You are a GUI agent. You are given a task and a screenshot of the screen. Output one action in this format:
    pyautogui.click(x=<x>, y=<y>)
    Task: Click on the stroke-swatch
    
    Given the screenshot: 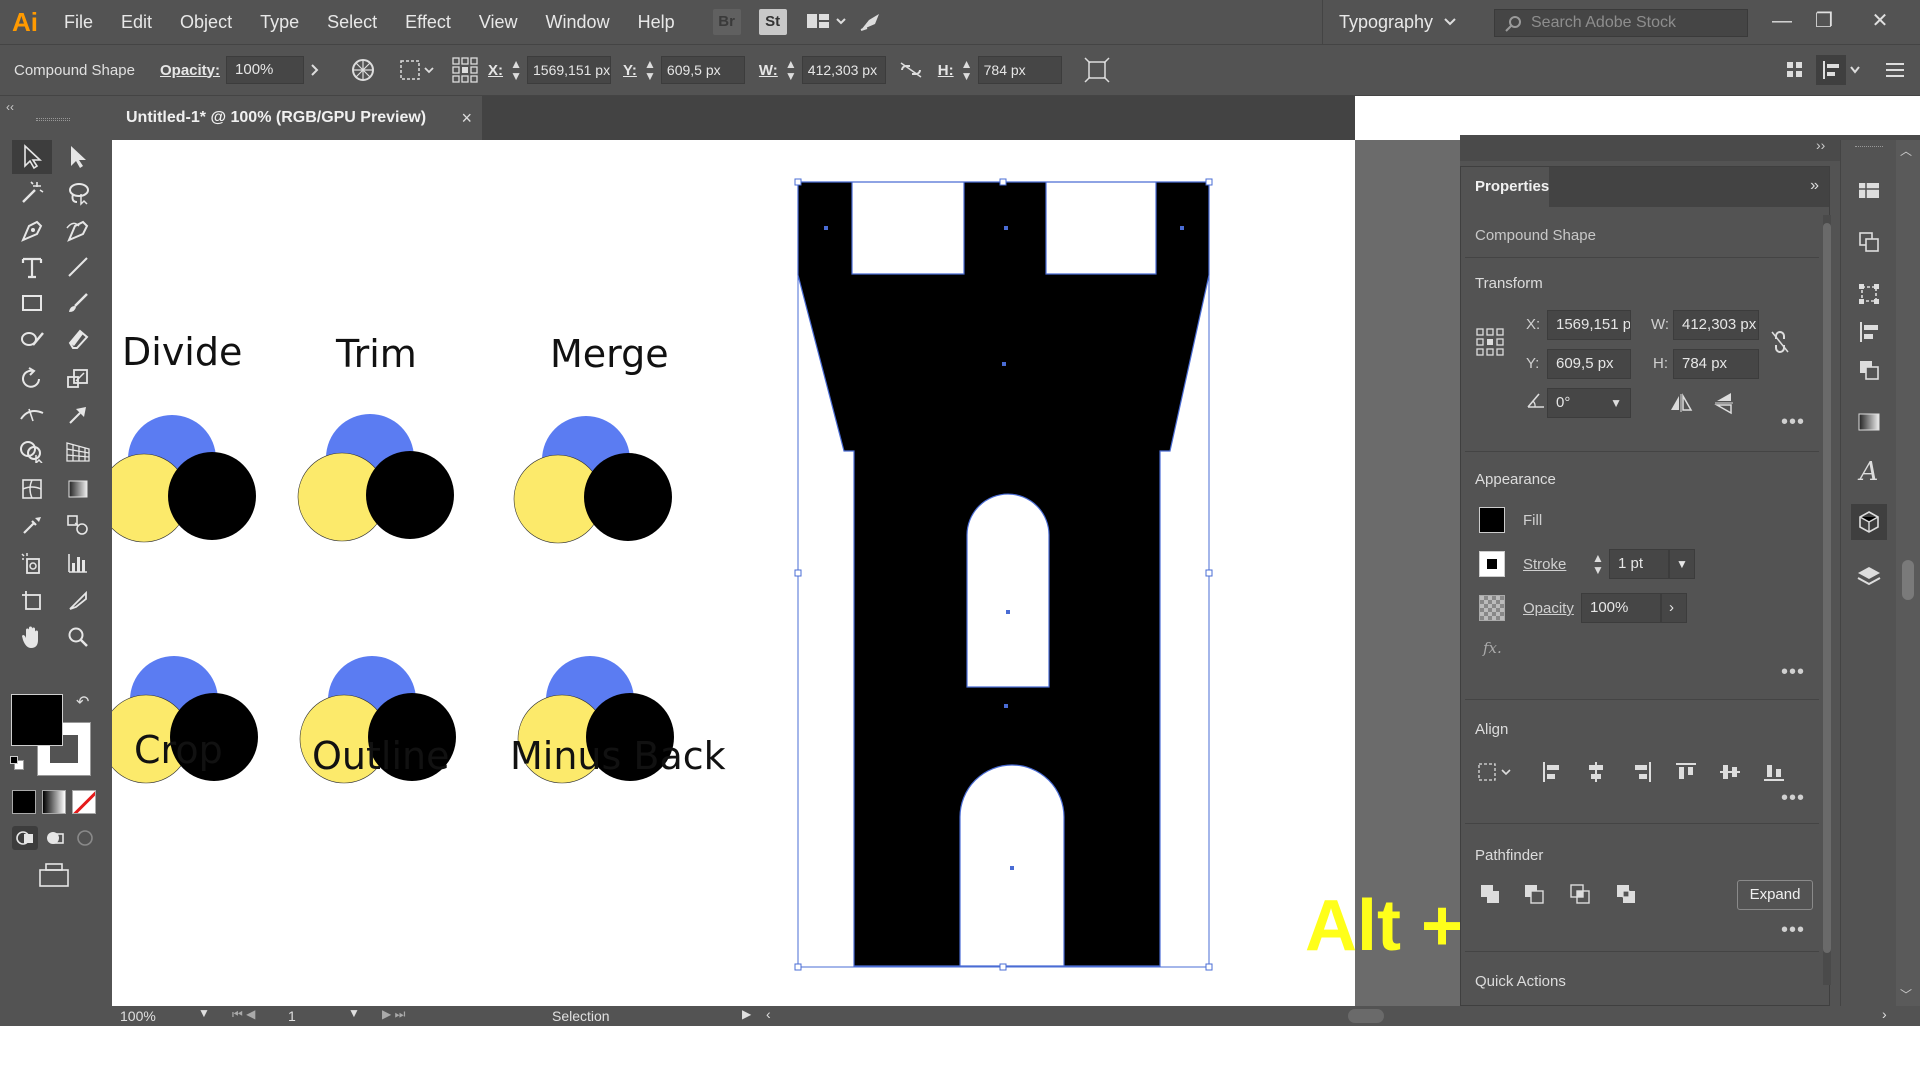 What is the action you would take?
    pyautogui.click(x=1492, y=564)
    